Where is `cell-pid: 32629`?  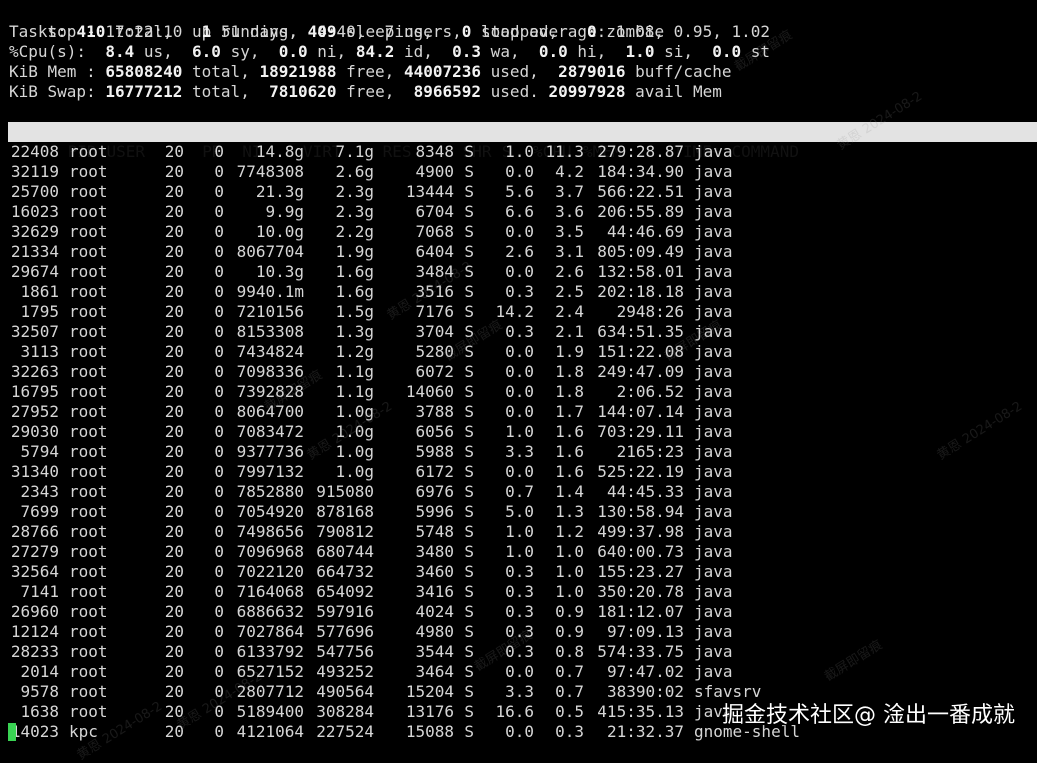
cell-pid: 32629 is located at coordinates (34, 231).